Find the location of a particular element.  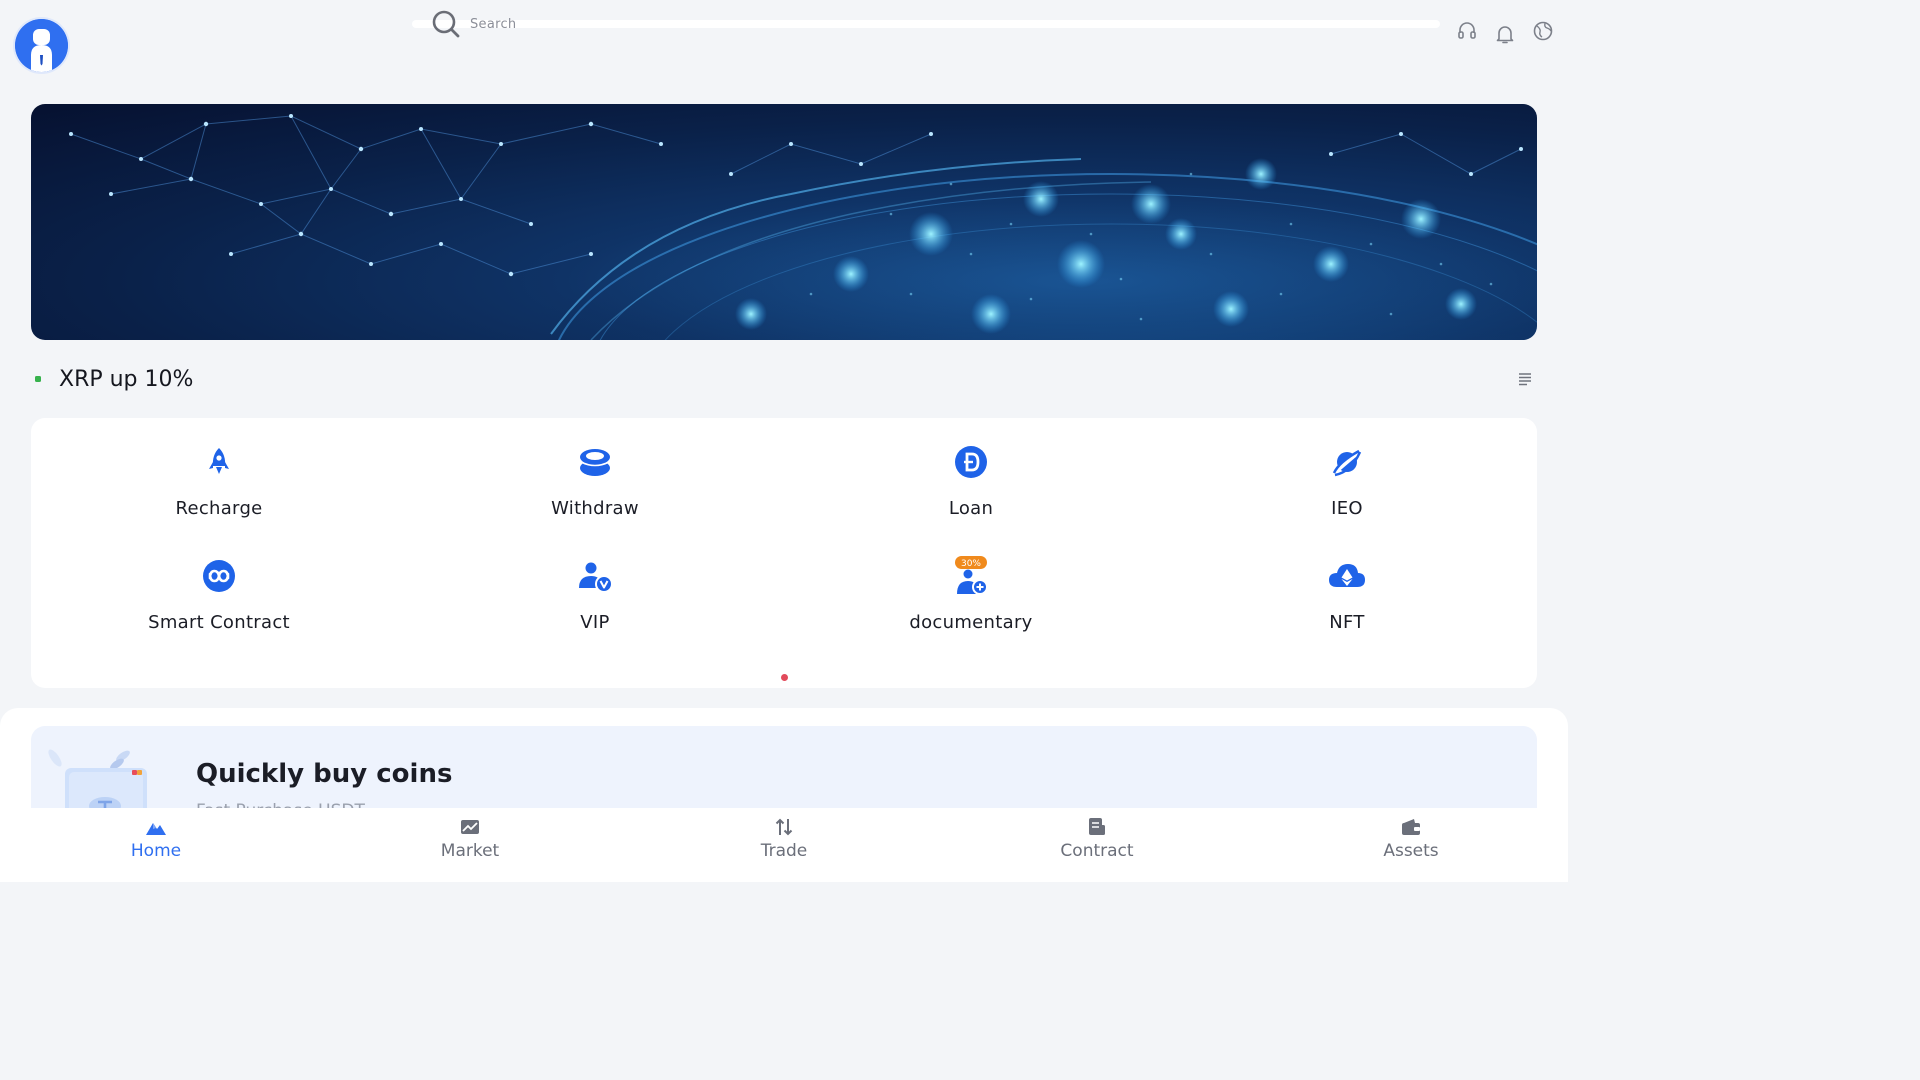

menu-label: VIP is located at coordinates (595, 622).